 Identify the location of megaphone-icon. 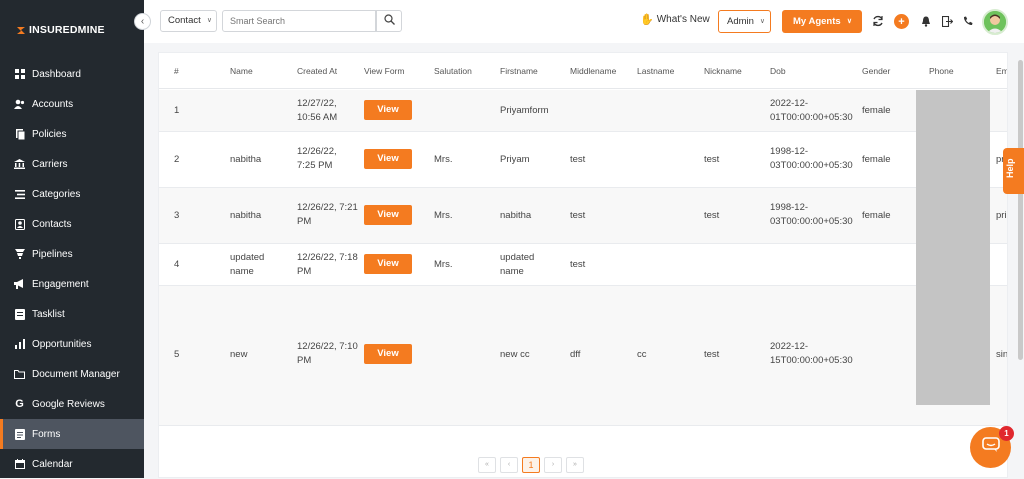
(19, 284).